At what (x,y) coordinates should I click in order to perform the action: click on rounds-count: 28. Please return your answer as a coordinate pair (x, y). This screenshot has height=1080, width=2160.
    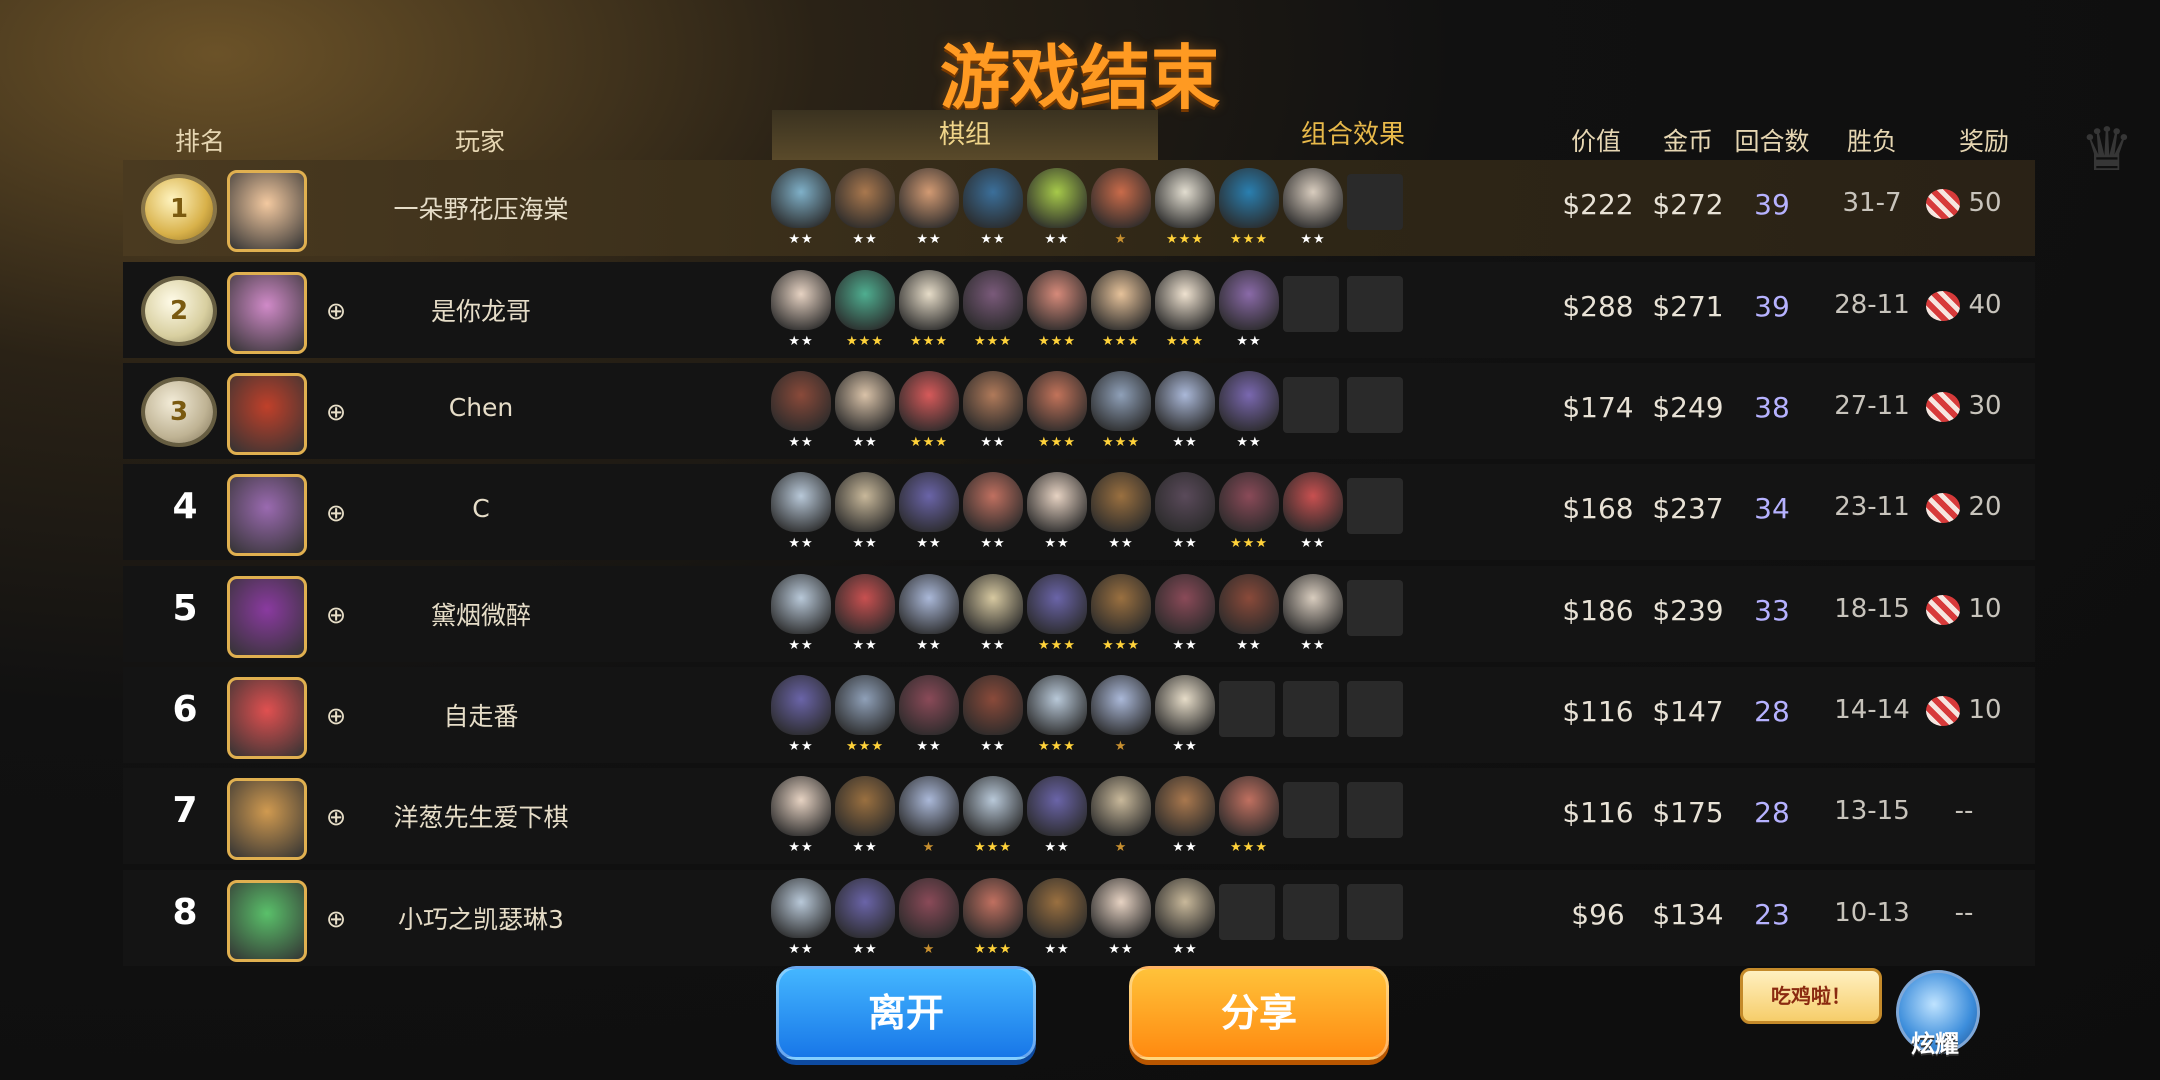
    Looking at the image, I should click on (1772, 812).